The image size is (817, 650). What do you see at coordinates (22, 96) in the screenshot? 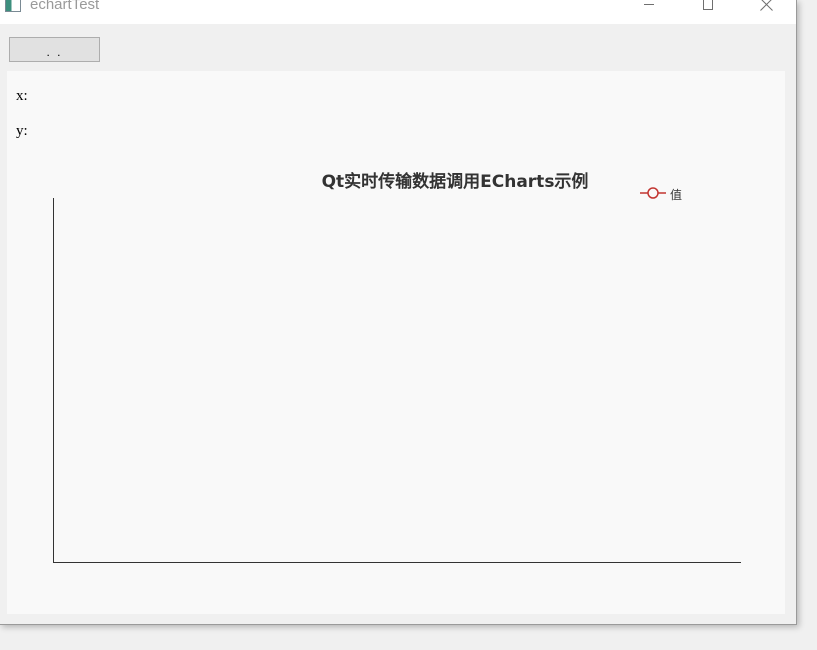
I see `x-coord-label: x:` at bounding box center [22, 96].